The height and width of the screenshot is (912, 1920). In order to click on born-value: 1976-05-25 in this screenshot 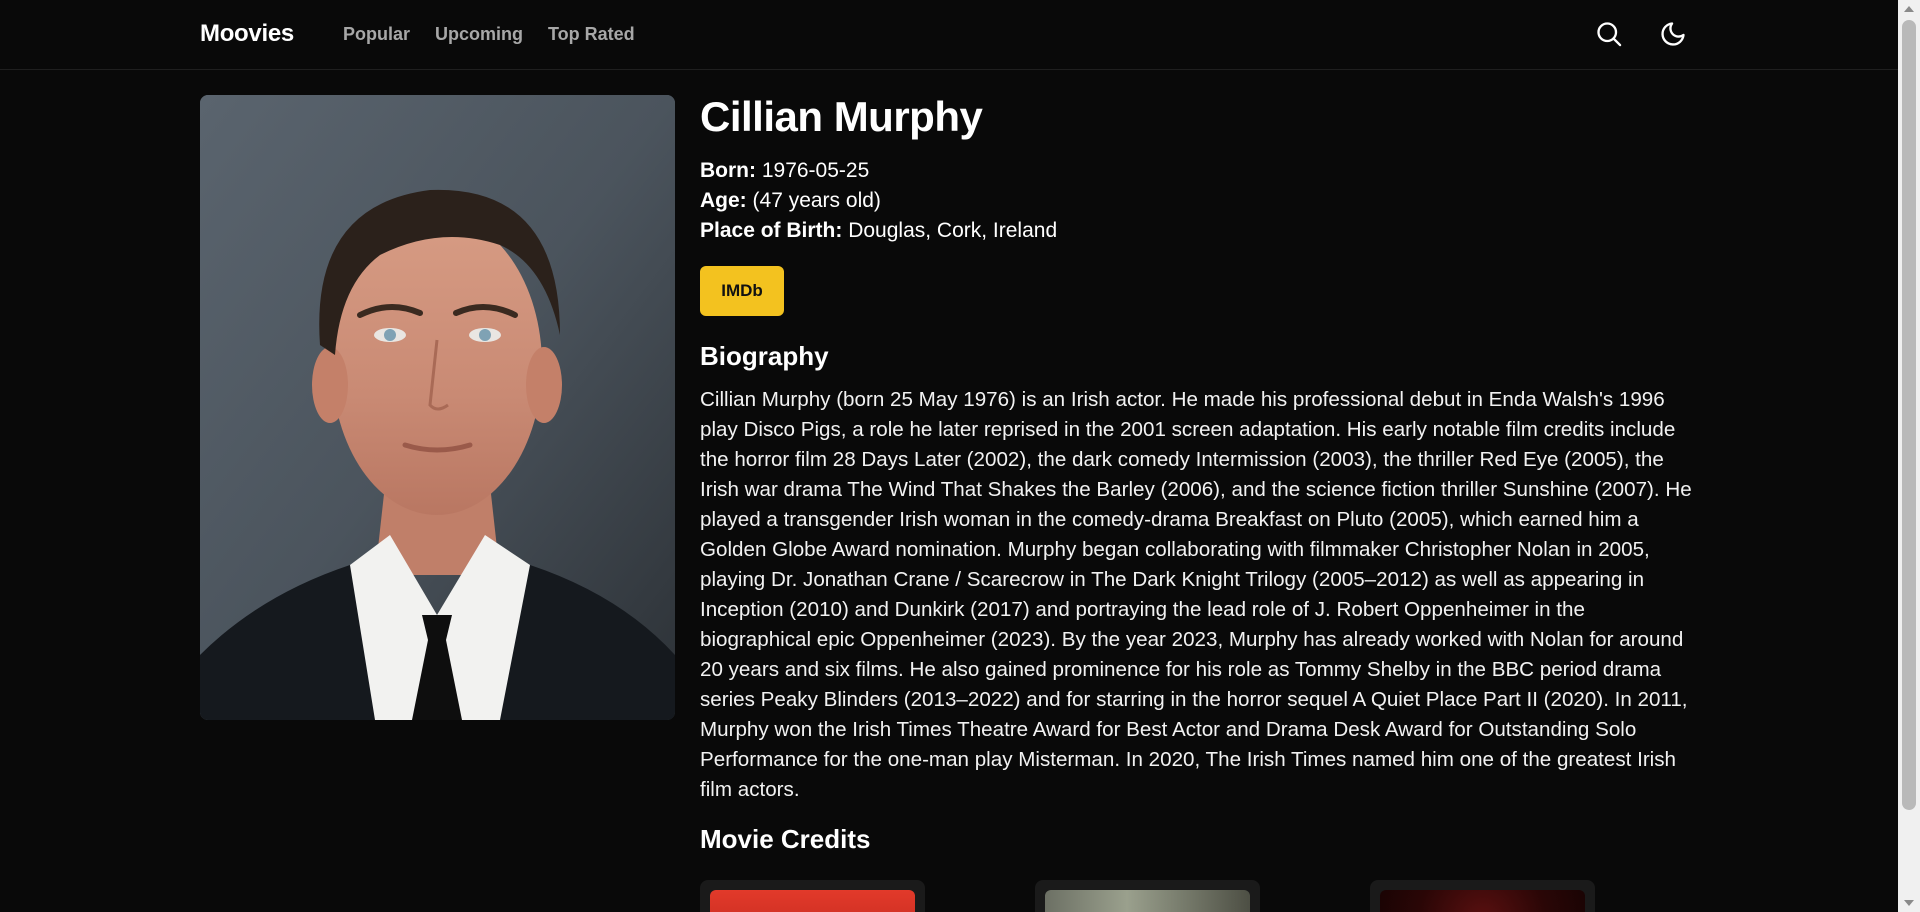, I will do `click(815, 170)`.